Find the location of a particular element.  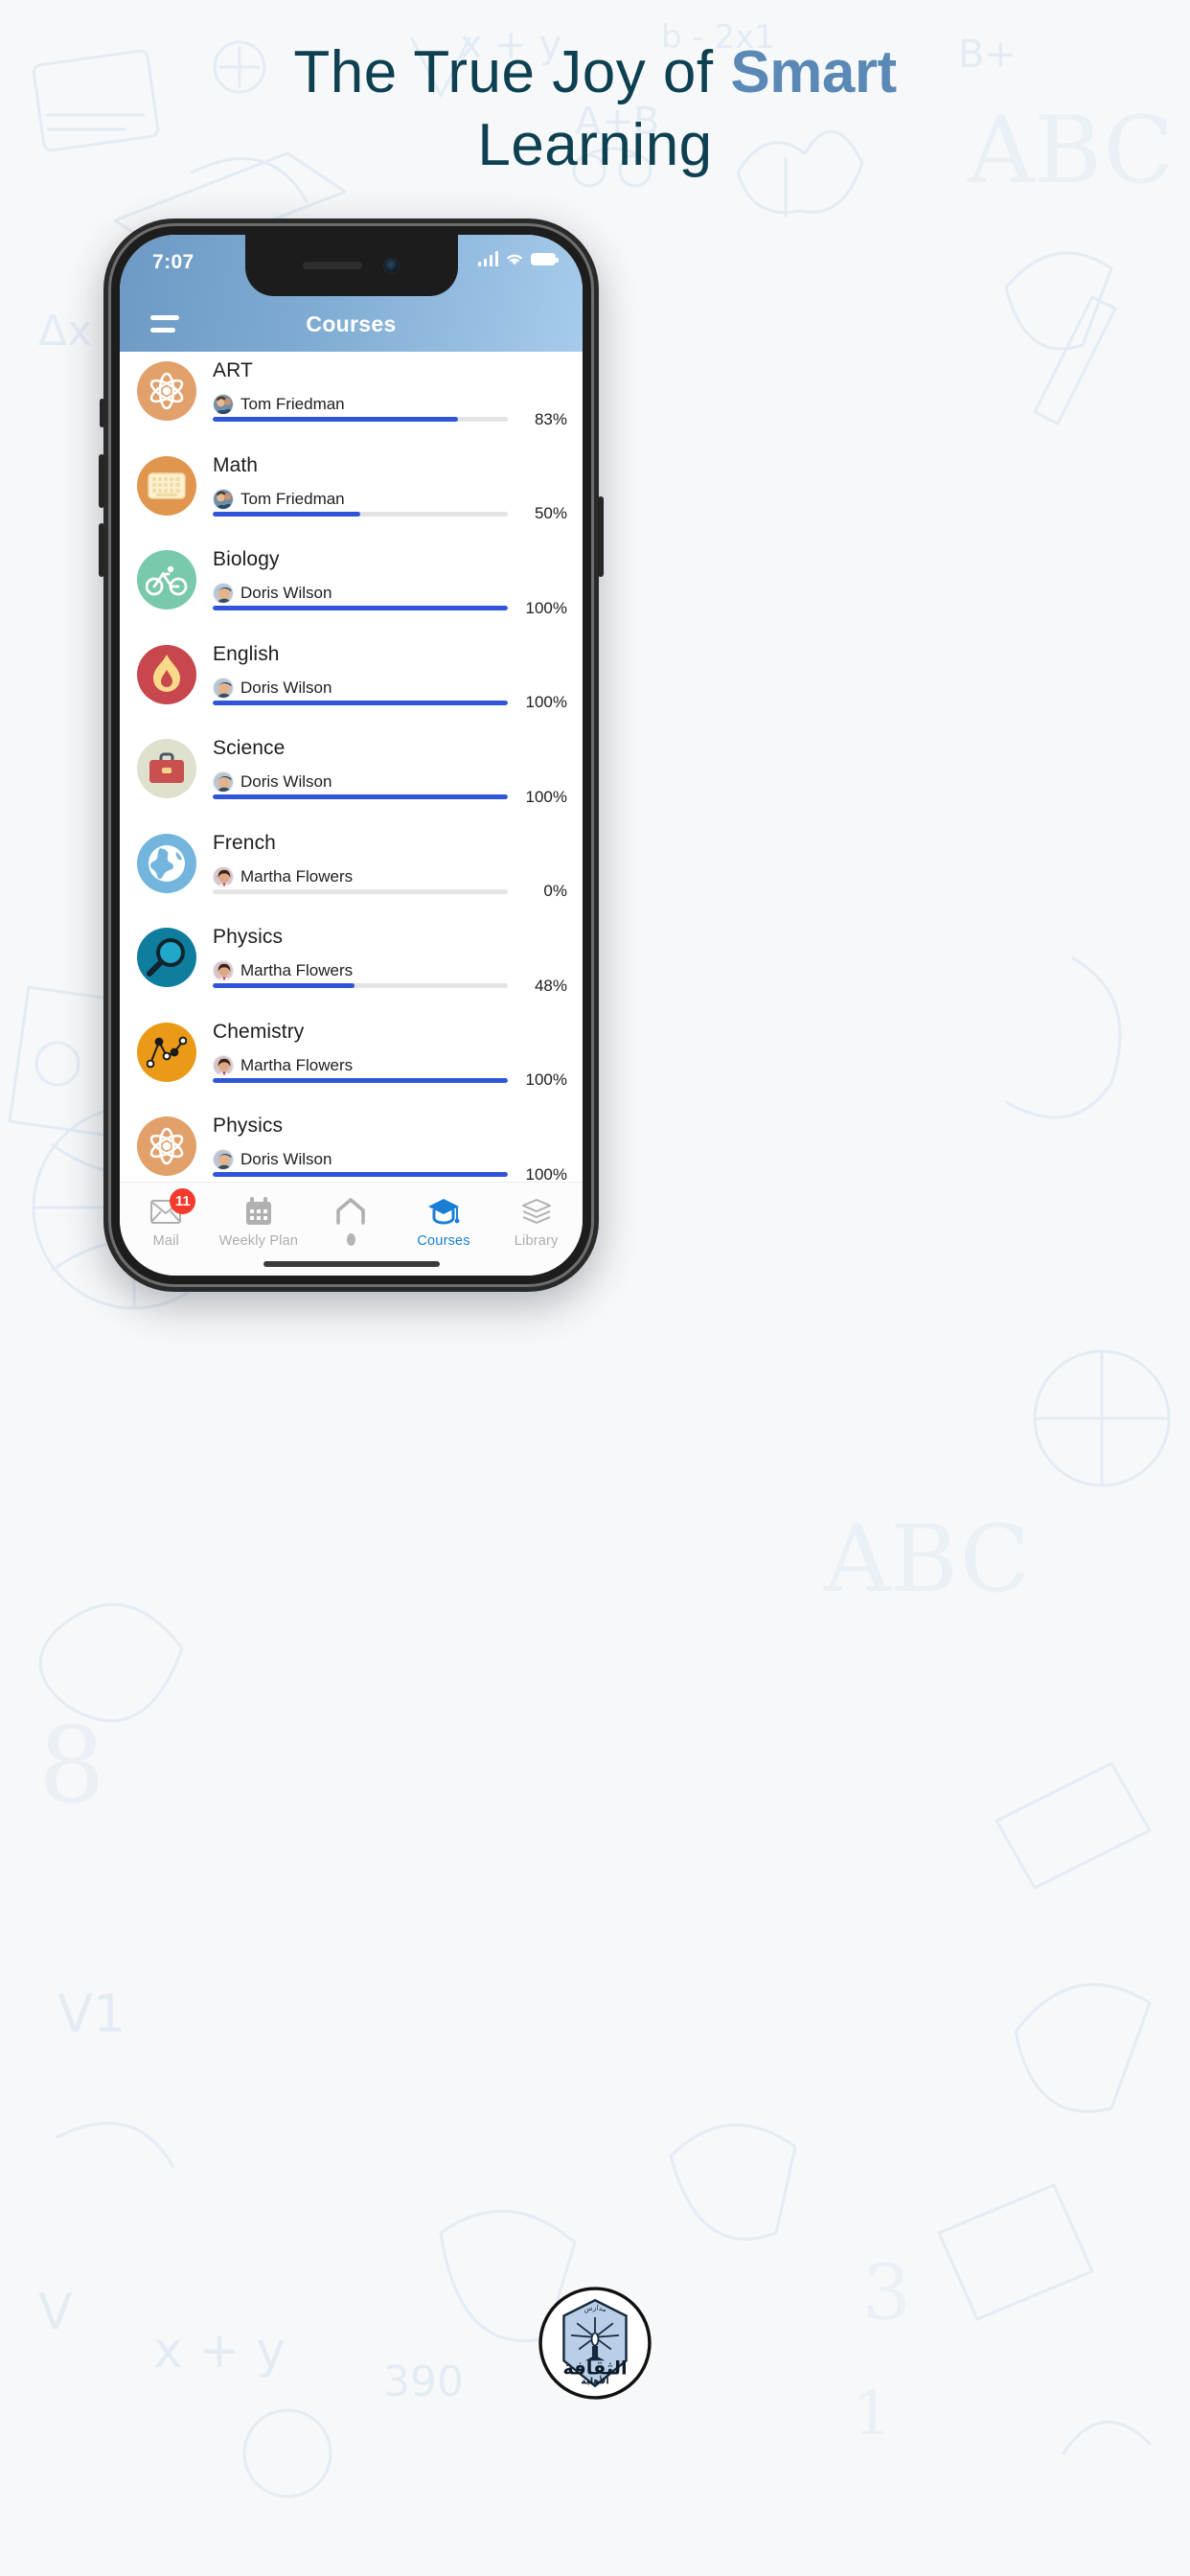

course-row: Biology Doris Wilson 100% is located at coordinates (351, 587).